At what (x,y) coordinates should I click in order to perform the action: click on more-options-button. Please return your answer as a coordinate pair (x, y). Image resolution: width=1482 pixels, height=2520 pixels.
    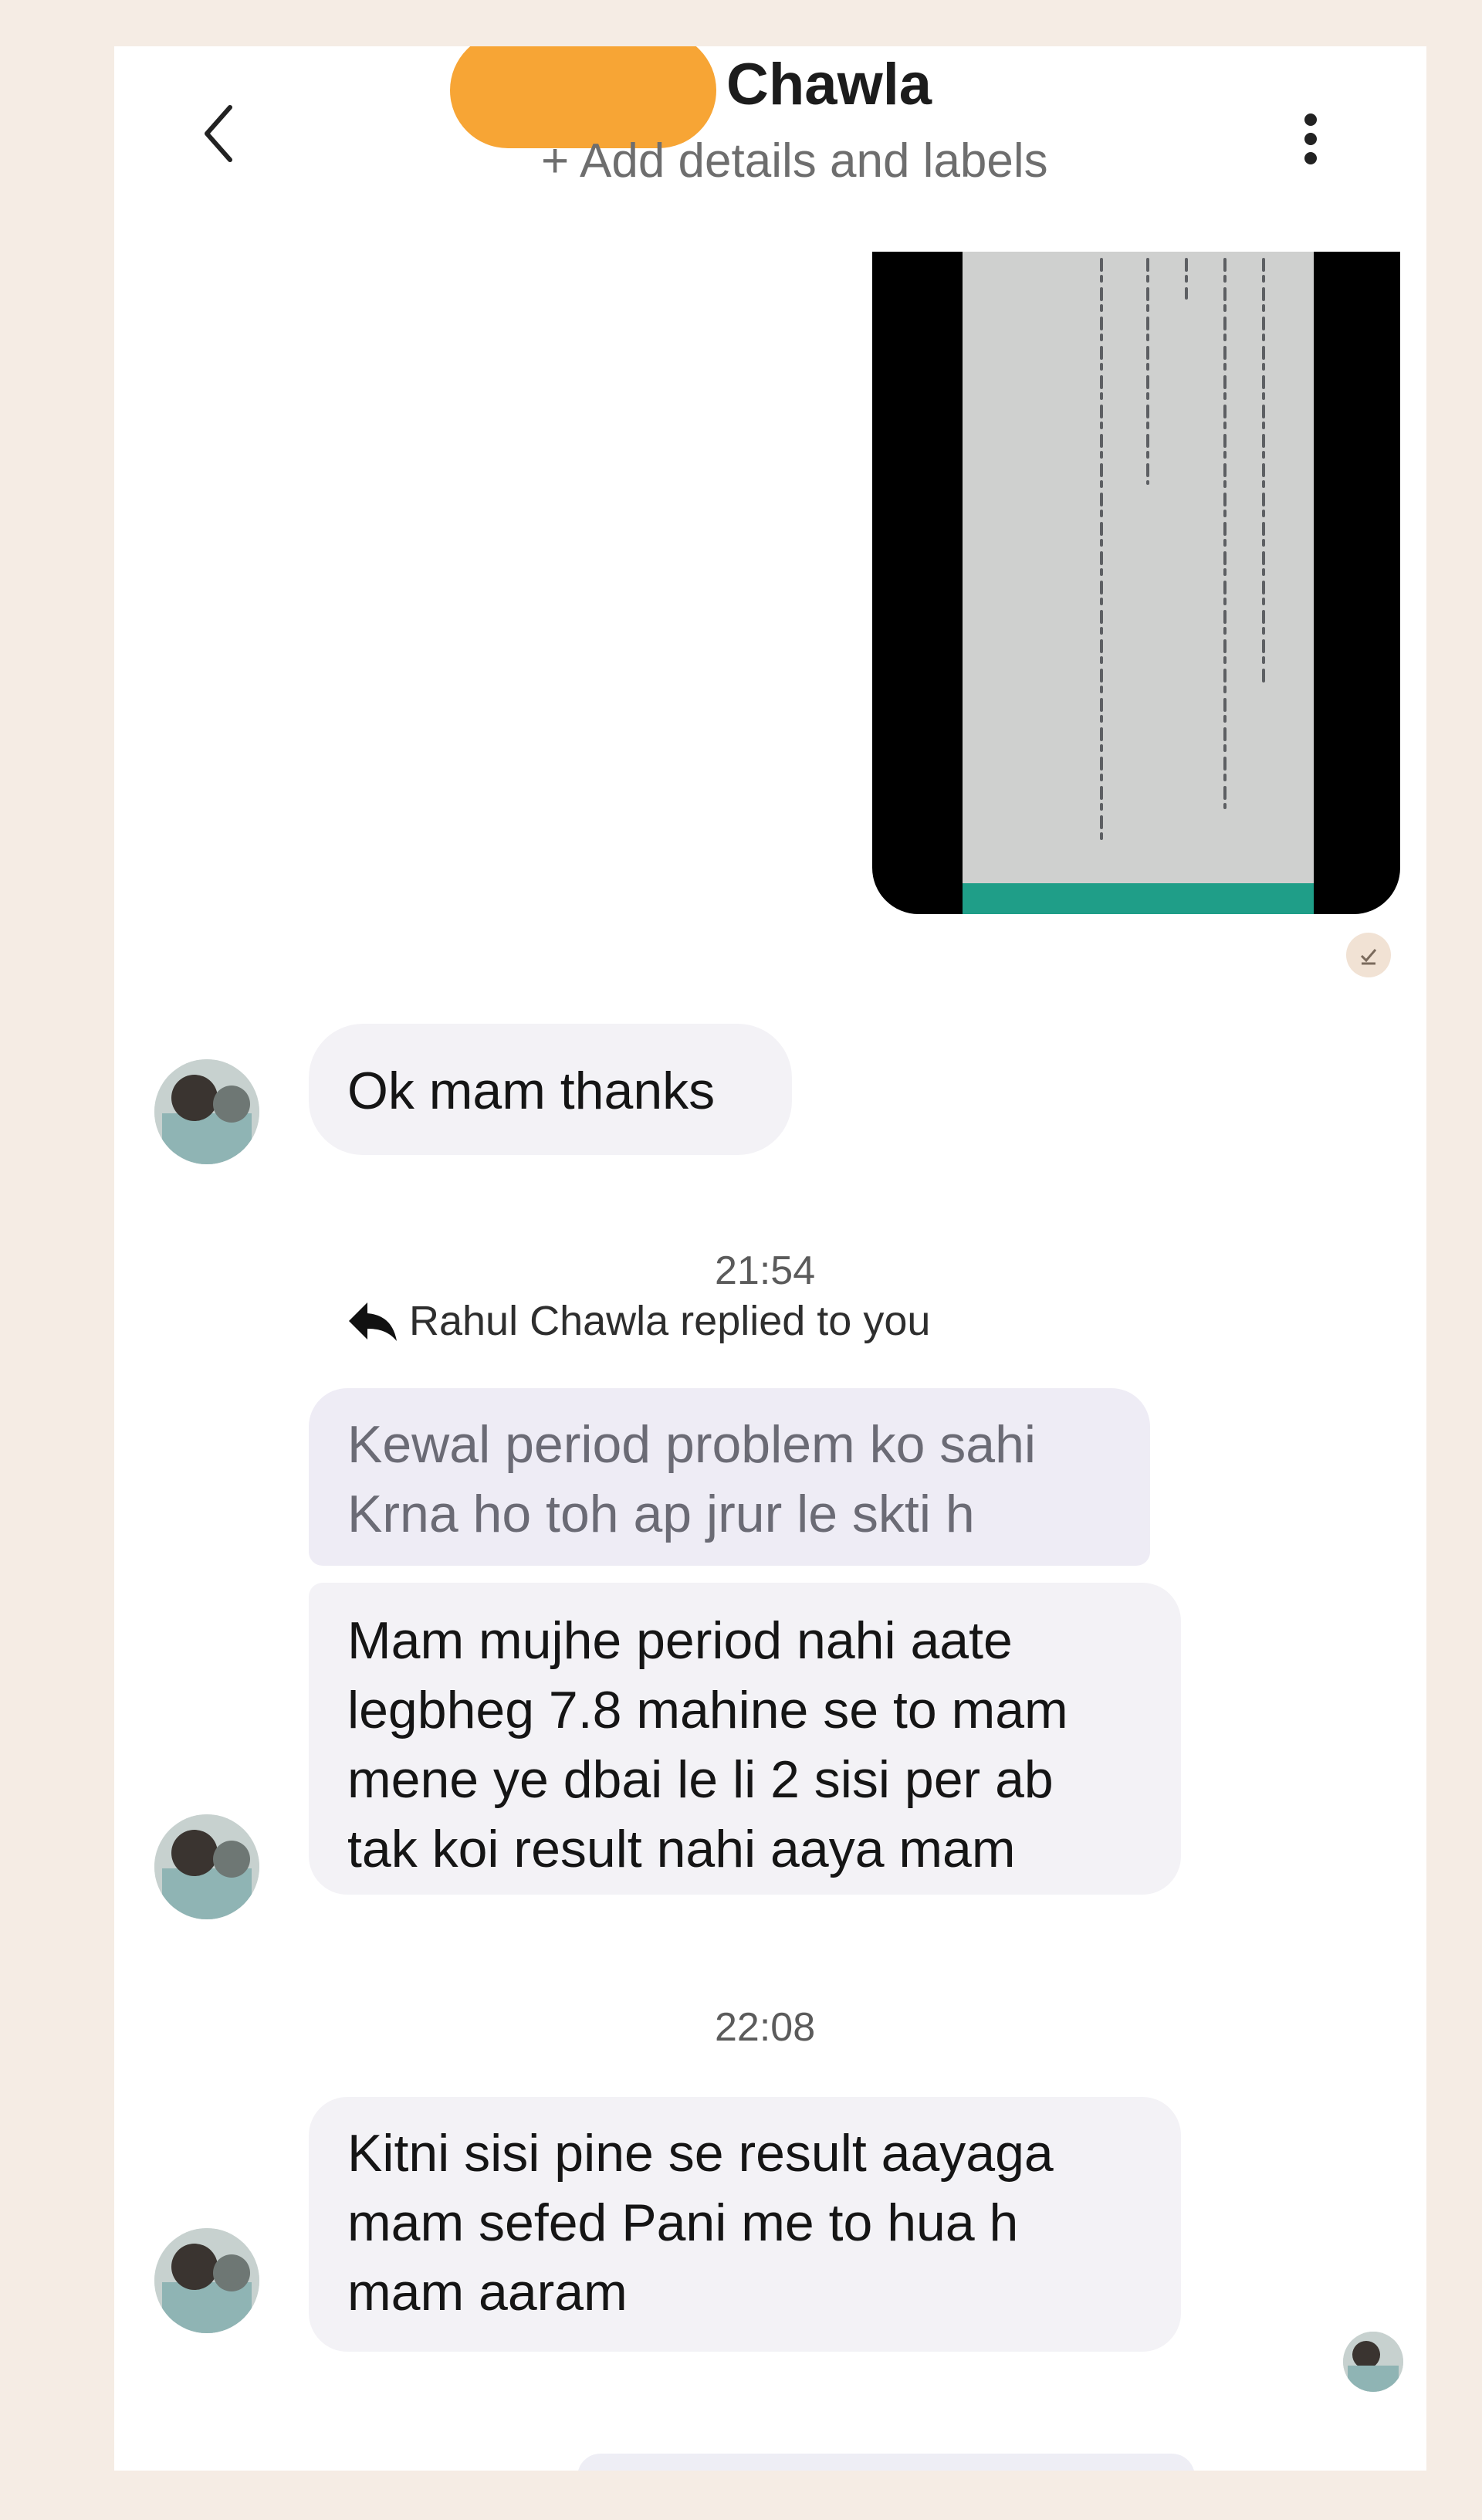
    Looking at the image, I should click on (1310, 139).